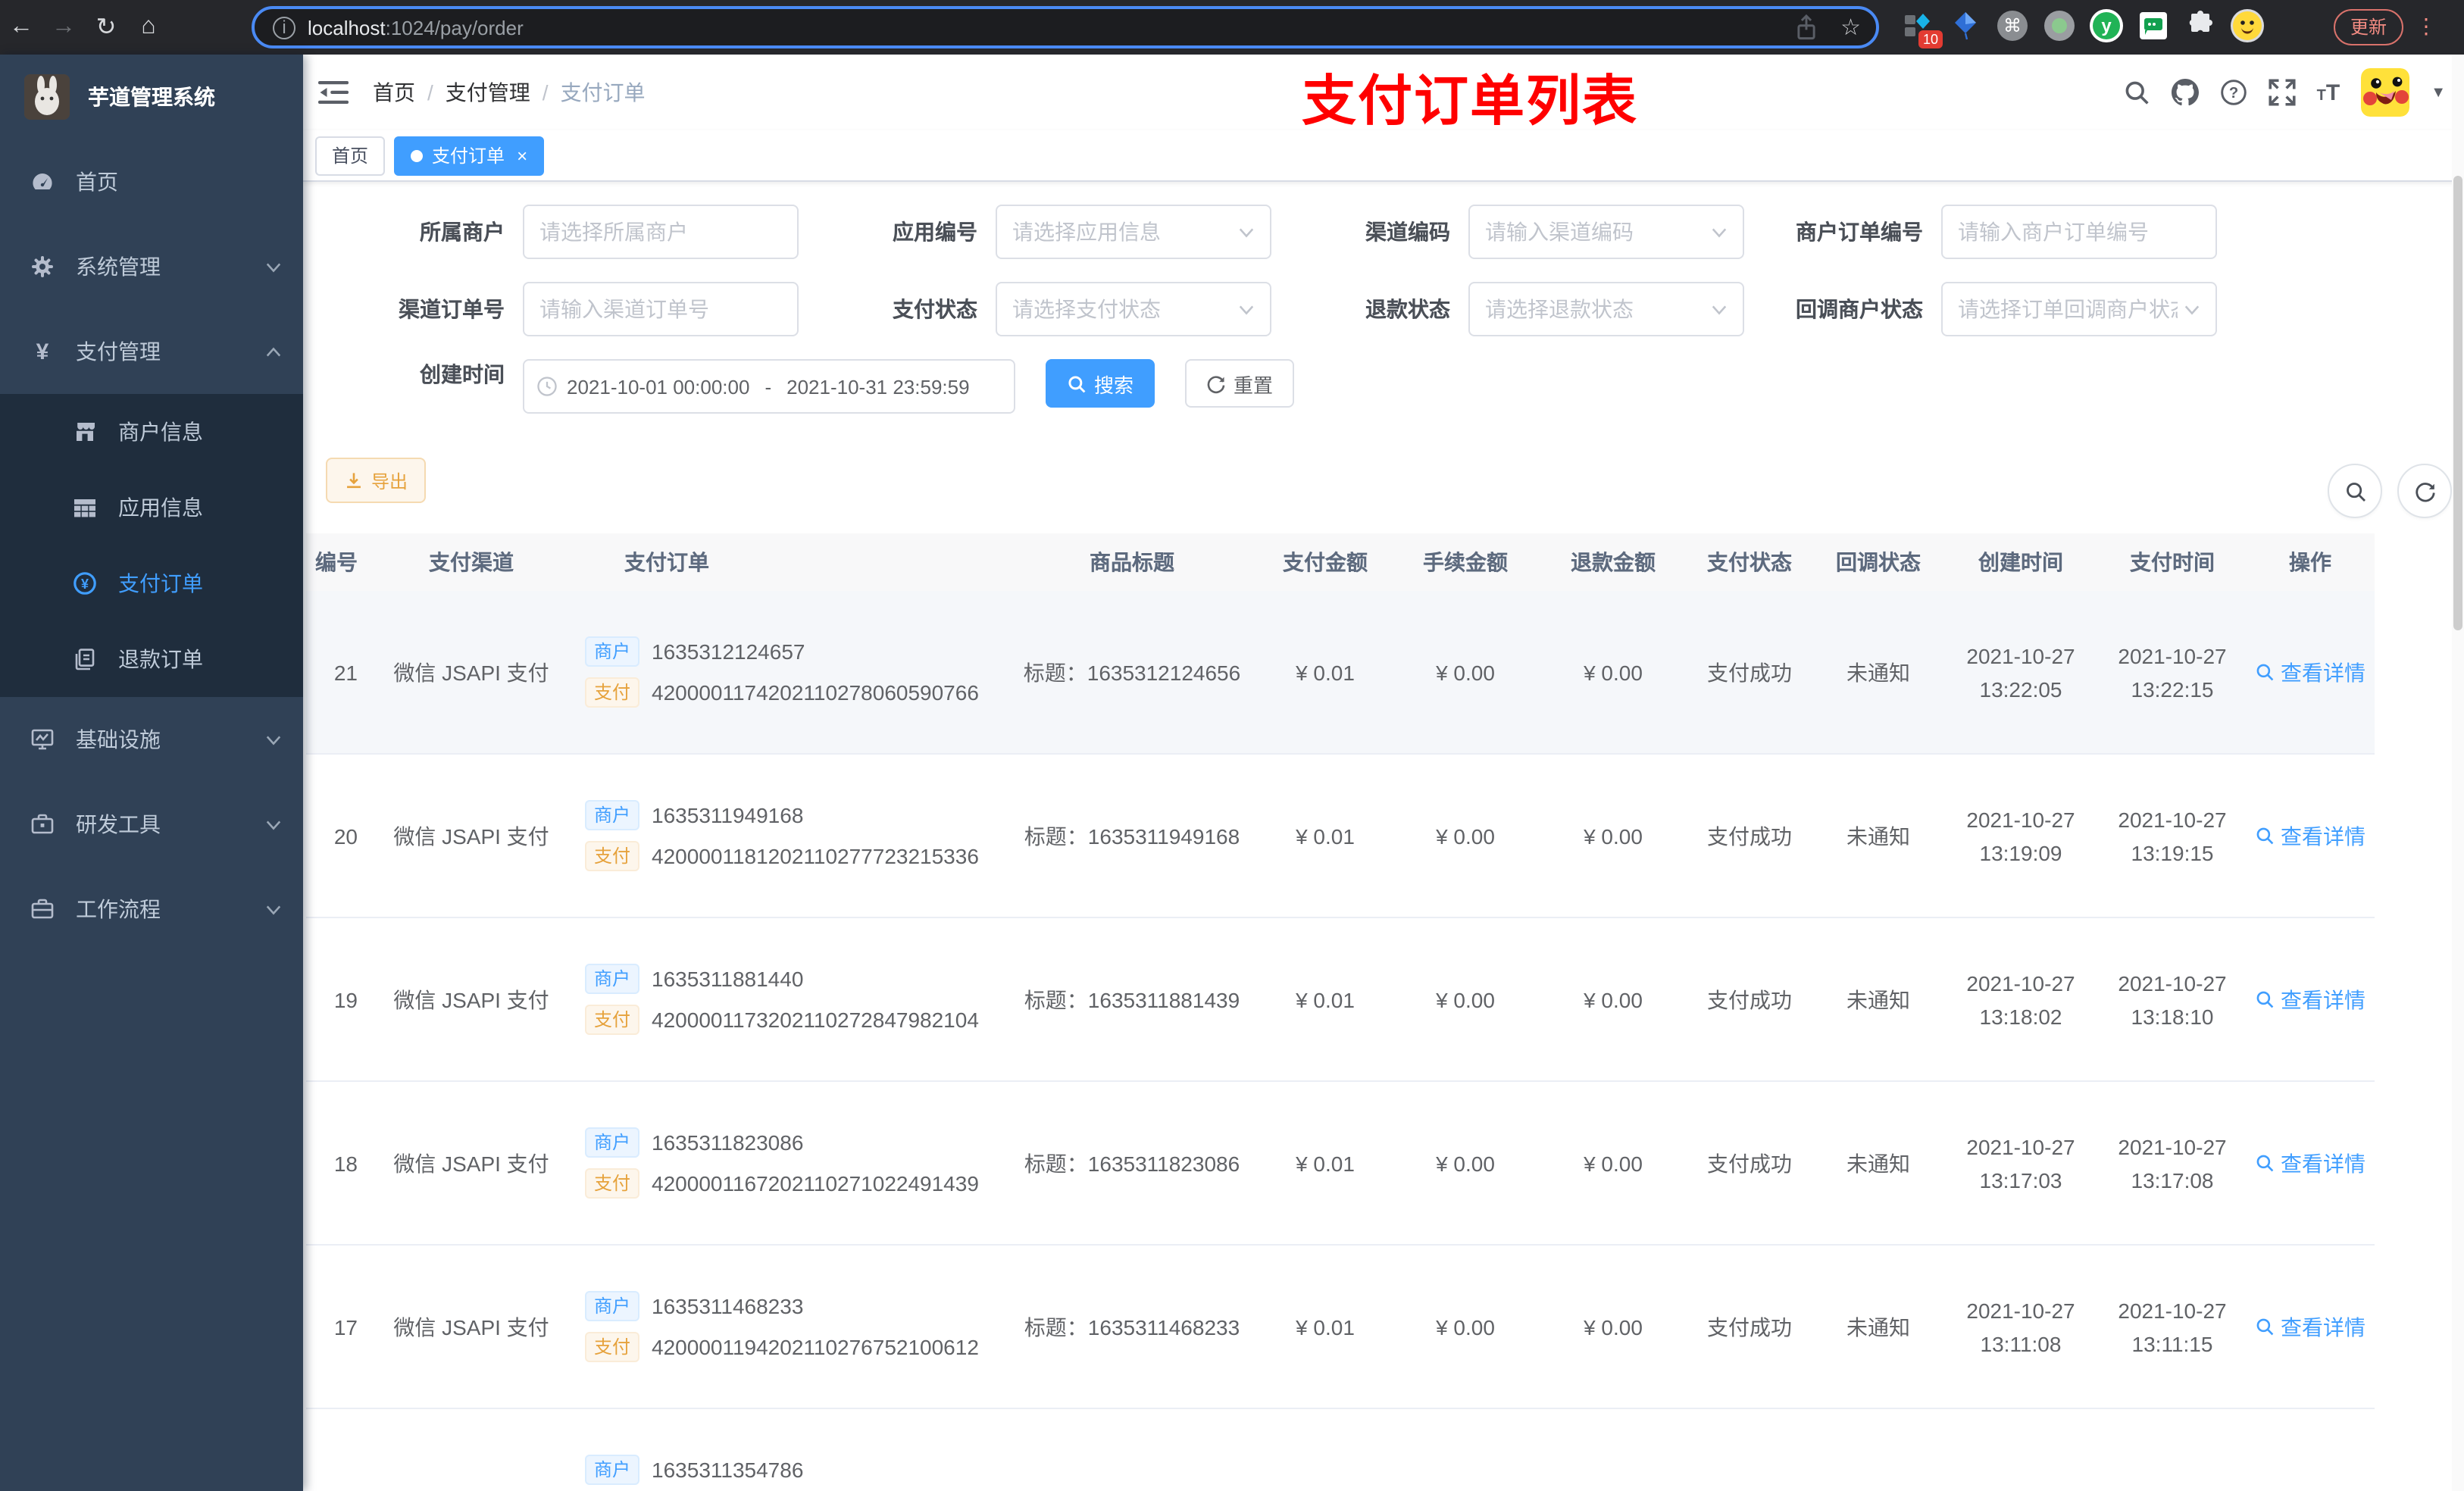 The image size is (2464, 1491). I want to click on browser-update-button: 更新, so click(2369, 27).